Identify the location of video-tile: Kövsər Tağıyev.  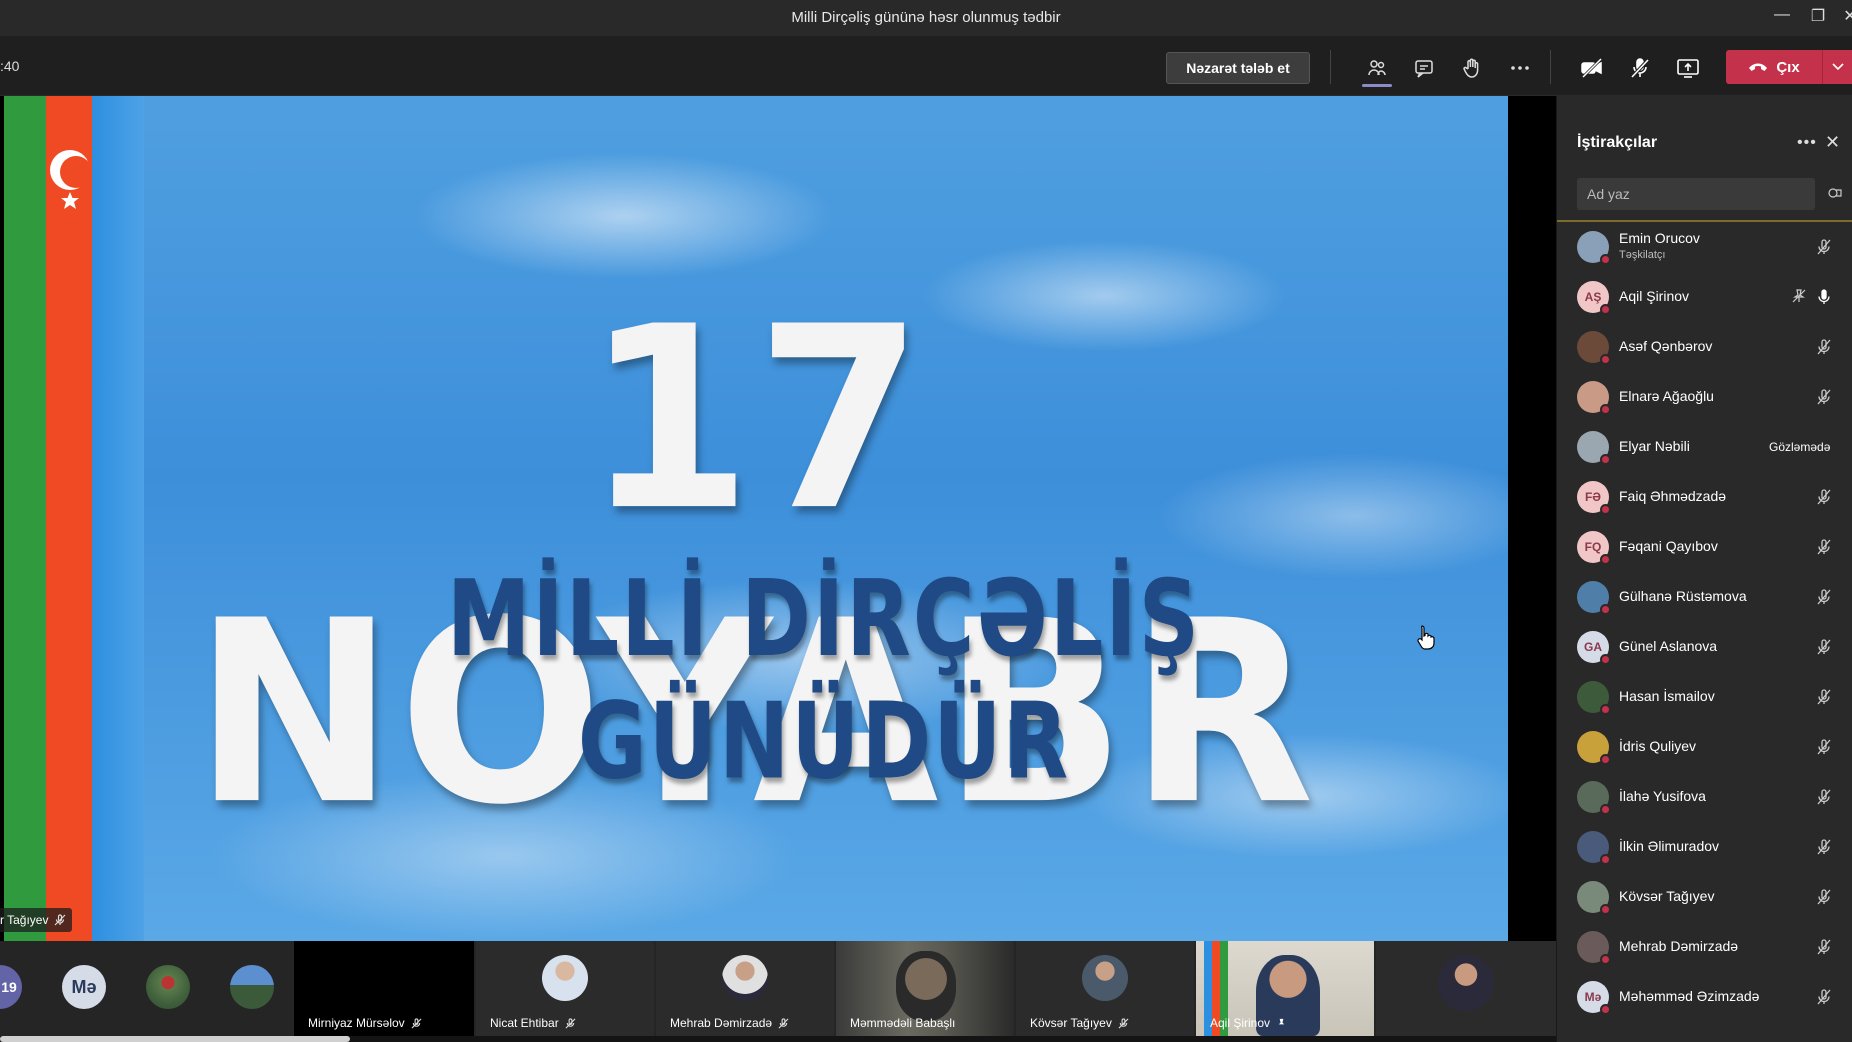
(1105, 988).